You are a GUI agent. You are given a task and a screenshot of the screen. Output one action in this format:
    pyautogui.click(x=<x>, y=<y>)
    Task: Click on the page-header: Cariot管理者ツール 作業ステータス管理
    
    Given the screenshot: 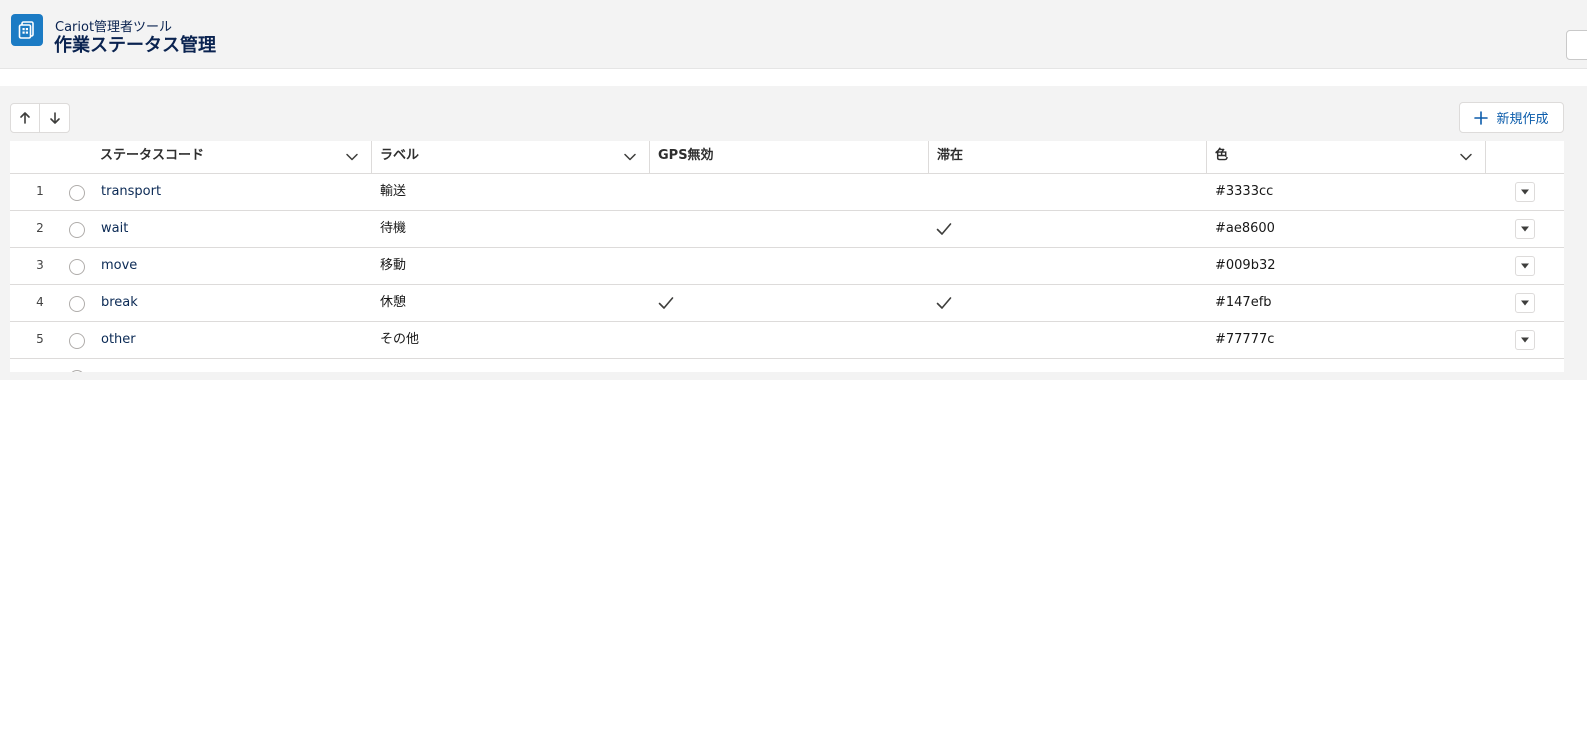 What is the action you would take?
    pyautogui.click(x=793, y=34)
    